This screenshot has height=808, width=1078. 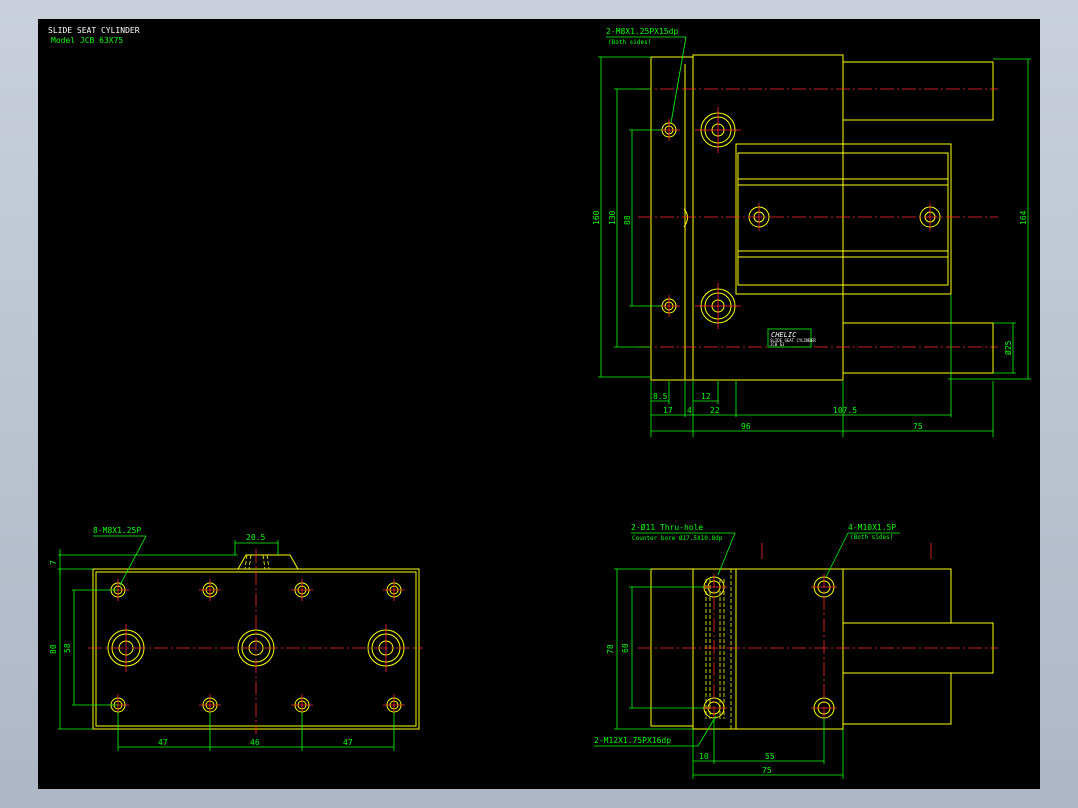 What do you see at coordinates (677, 538) in the screenshot?
I see `callout-counter-bore: Counter bore Ø17.5X10.8dp` at bounding box center [677, 538].